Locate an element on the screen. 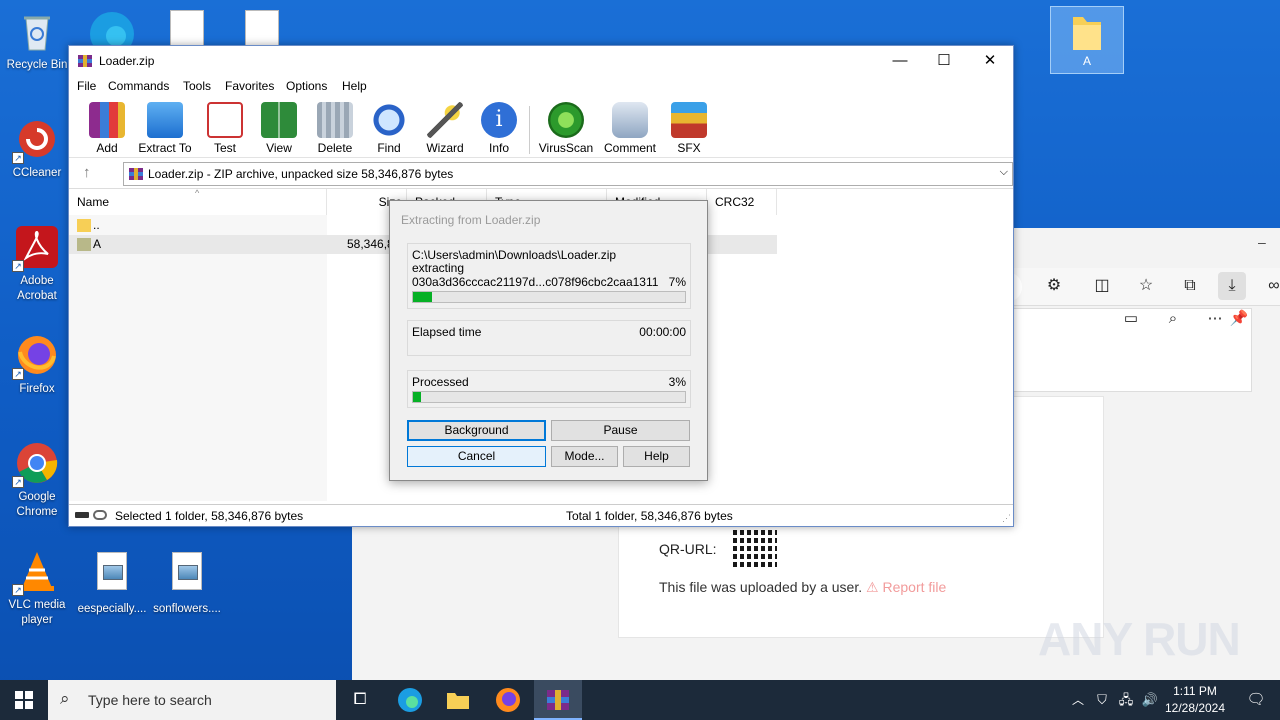 This screenshot has height=720, width=1280. desktop-icon-label: CCleaner is located at coordinates (37, 173).